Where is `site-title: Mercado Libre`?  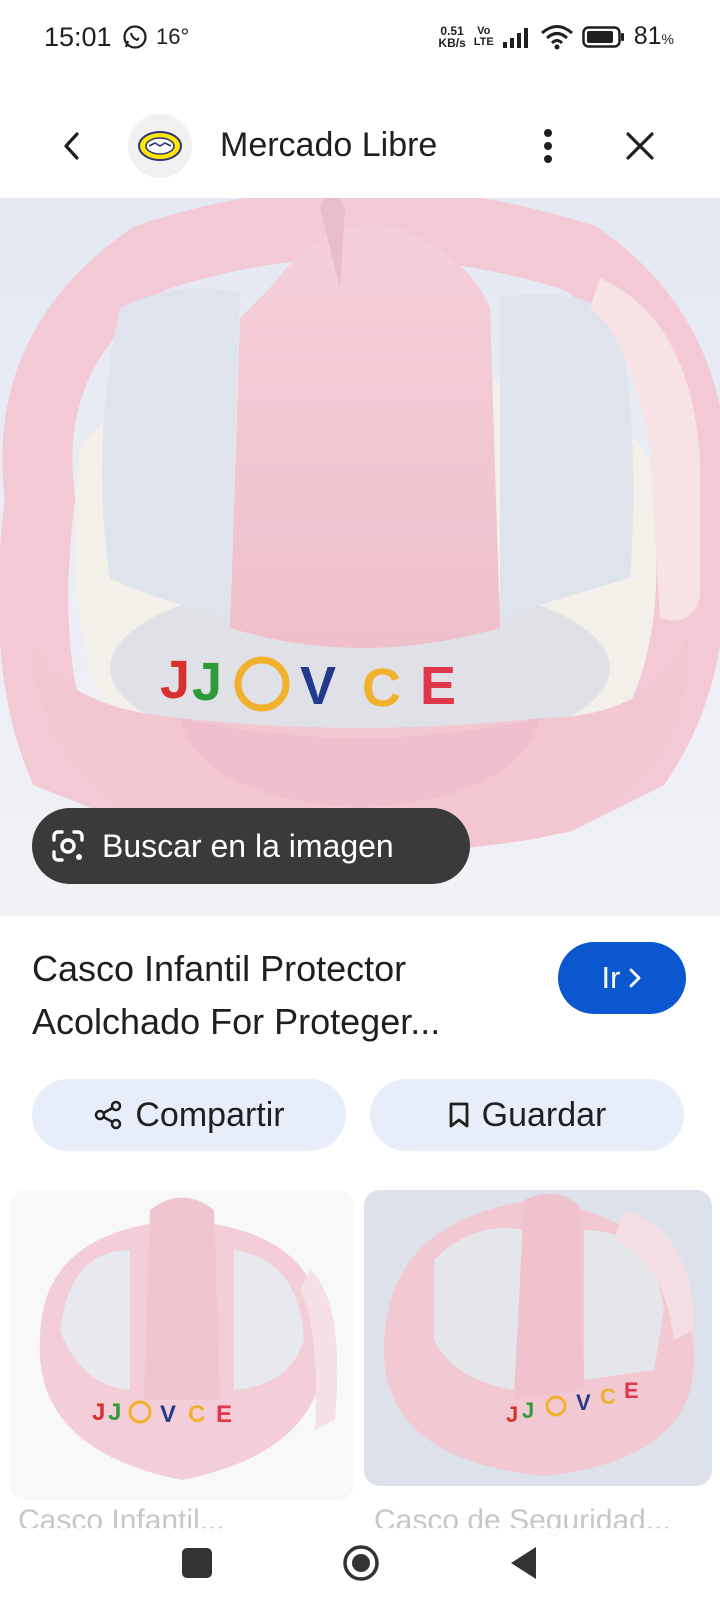 site-title: Mercado Libre is located at coordinates (329, 145).